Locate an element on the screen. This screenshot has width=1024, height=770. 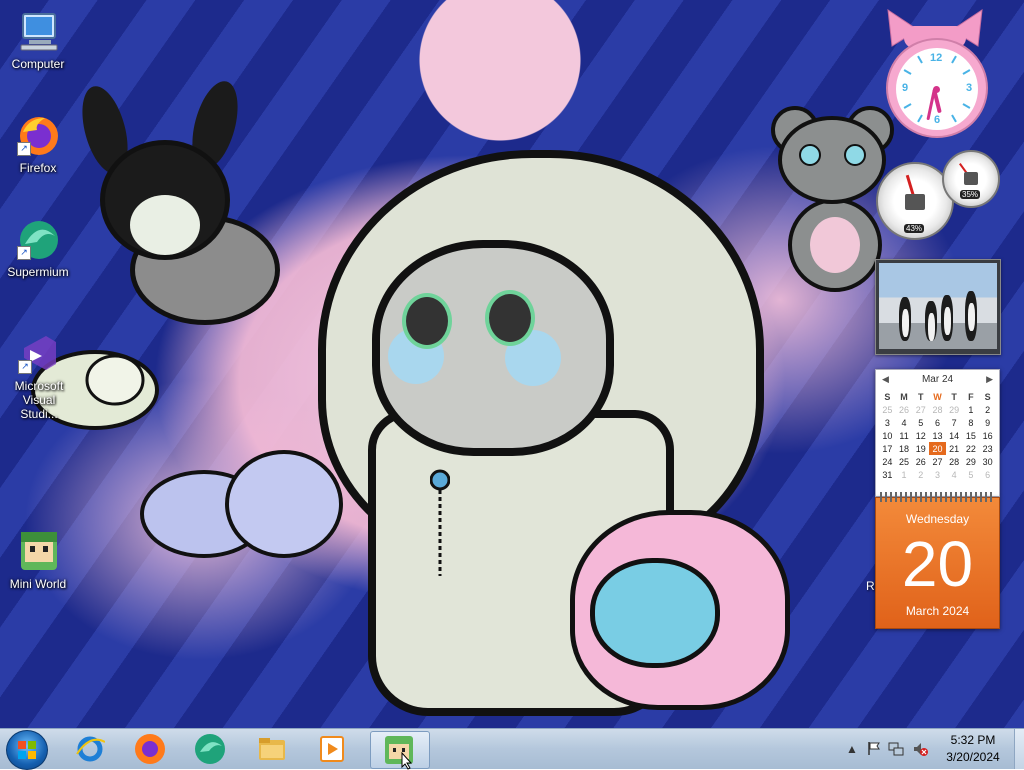
calendar-day-cell: 20 is located at coordinates (937, 448).